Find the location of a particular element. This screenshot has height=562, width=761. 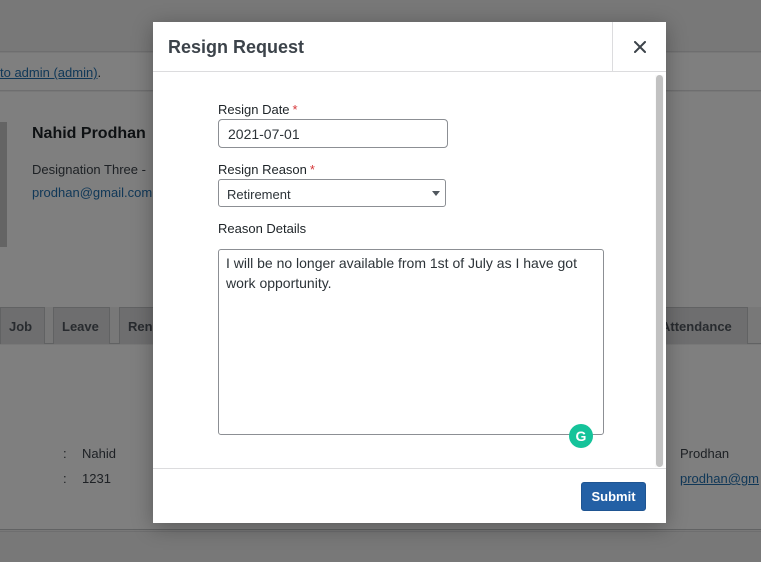

resign-date-label-text: Resign Date is located at coordinates (254, 109).